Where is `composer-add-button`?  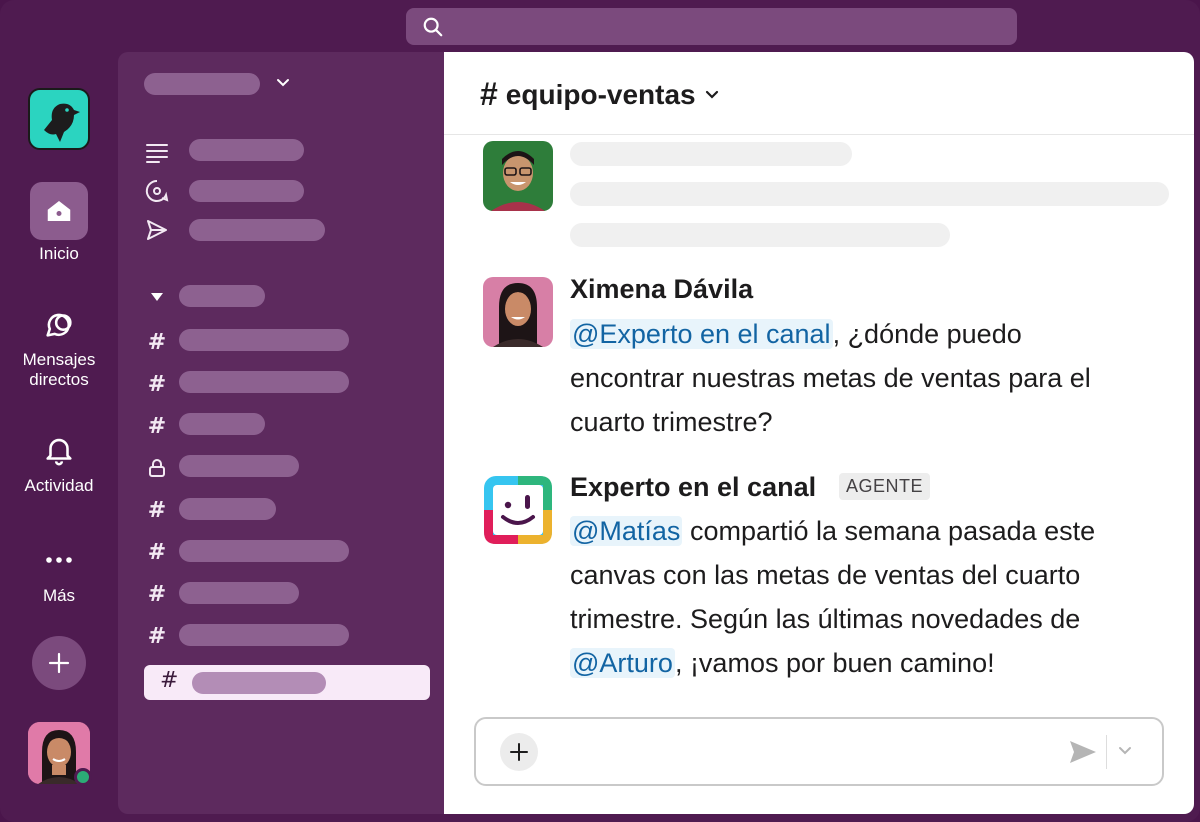
composer-add-button is located at coordinates (519, 752).